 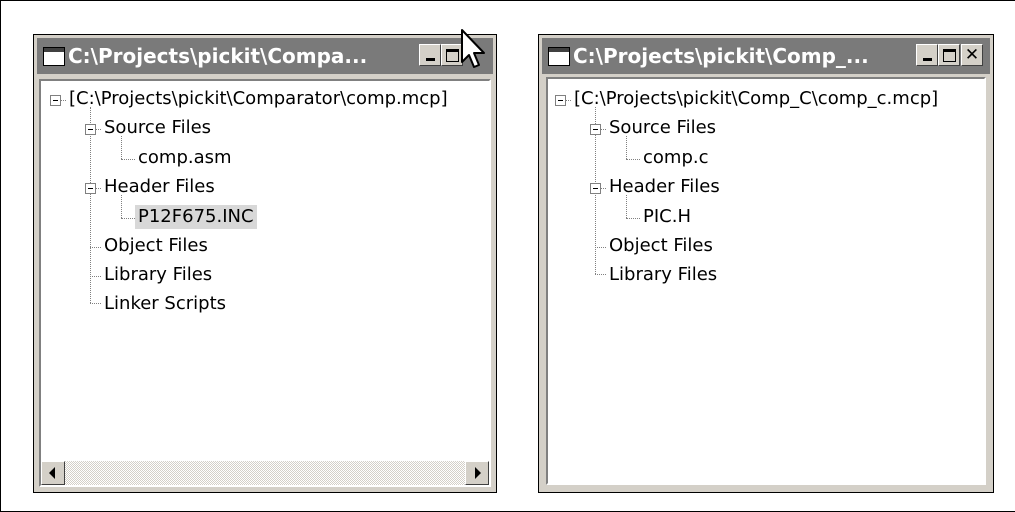 I want to click on tree-node-source-file: comp.asm, so click(x=185, y=158).